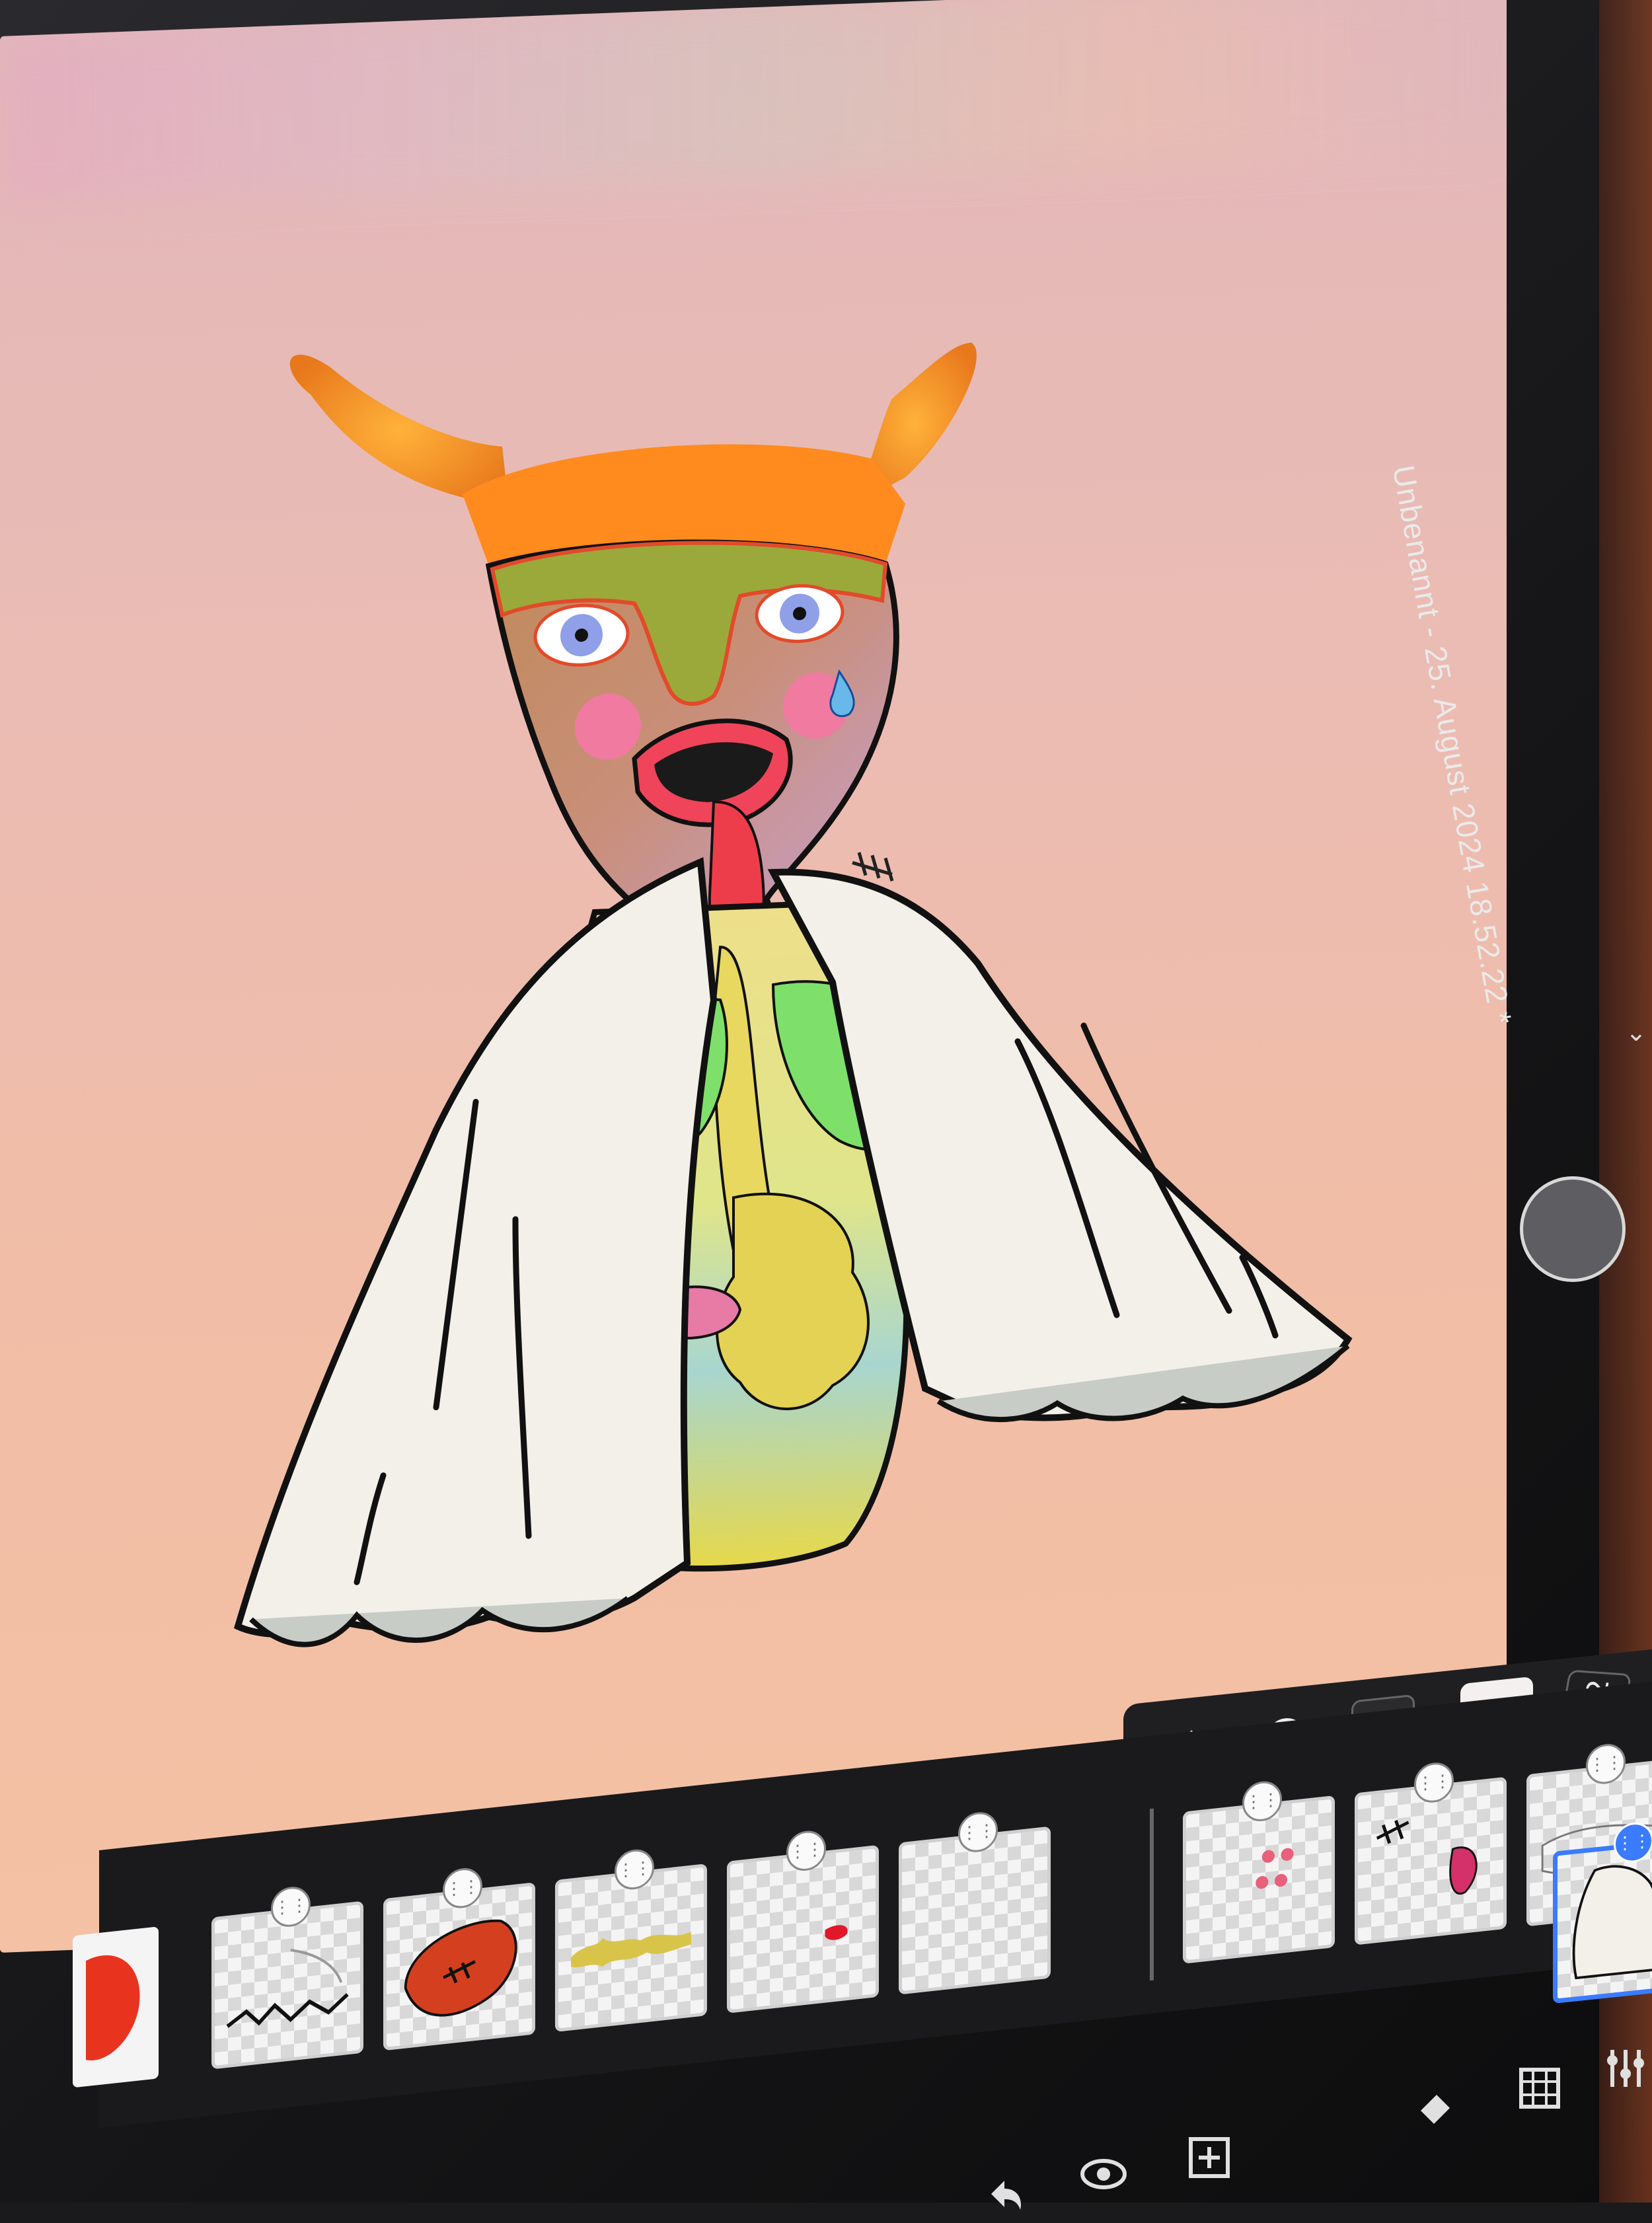 The image size is (1652, 2223). What do you see at coordinates (1434, 2109) in the screenshot?
I see `fill-icon` at bounding box center [1434, 2109].